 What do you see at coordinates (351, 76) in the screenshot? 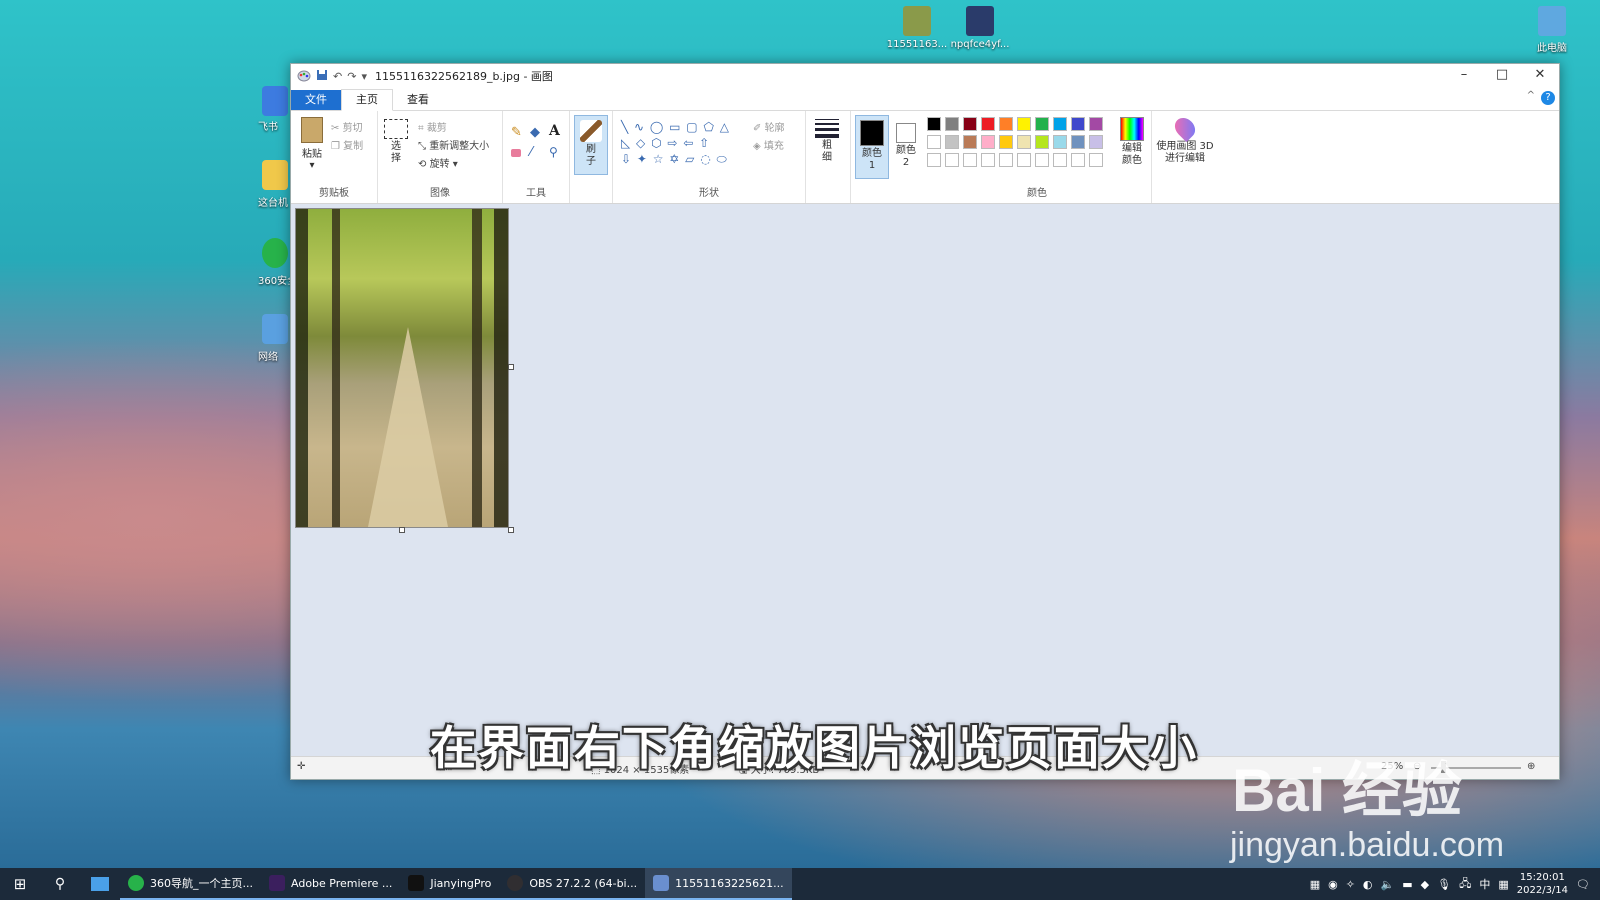
I see `redo-icon: ↷` at bounding box center [351, 76].